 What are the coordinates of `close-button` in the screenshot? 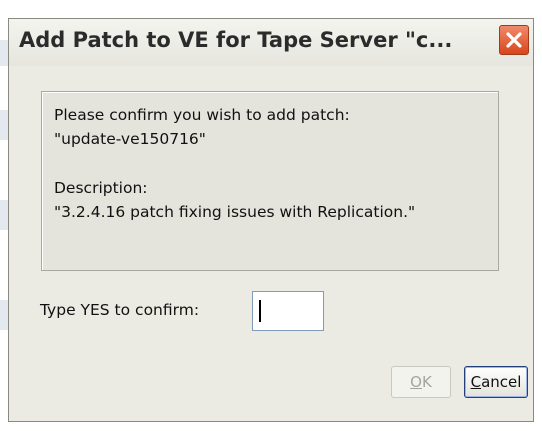 It's located at (514, 40).